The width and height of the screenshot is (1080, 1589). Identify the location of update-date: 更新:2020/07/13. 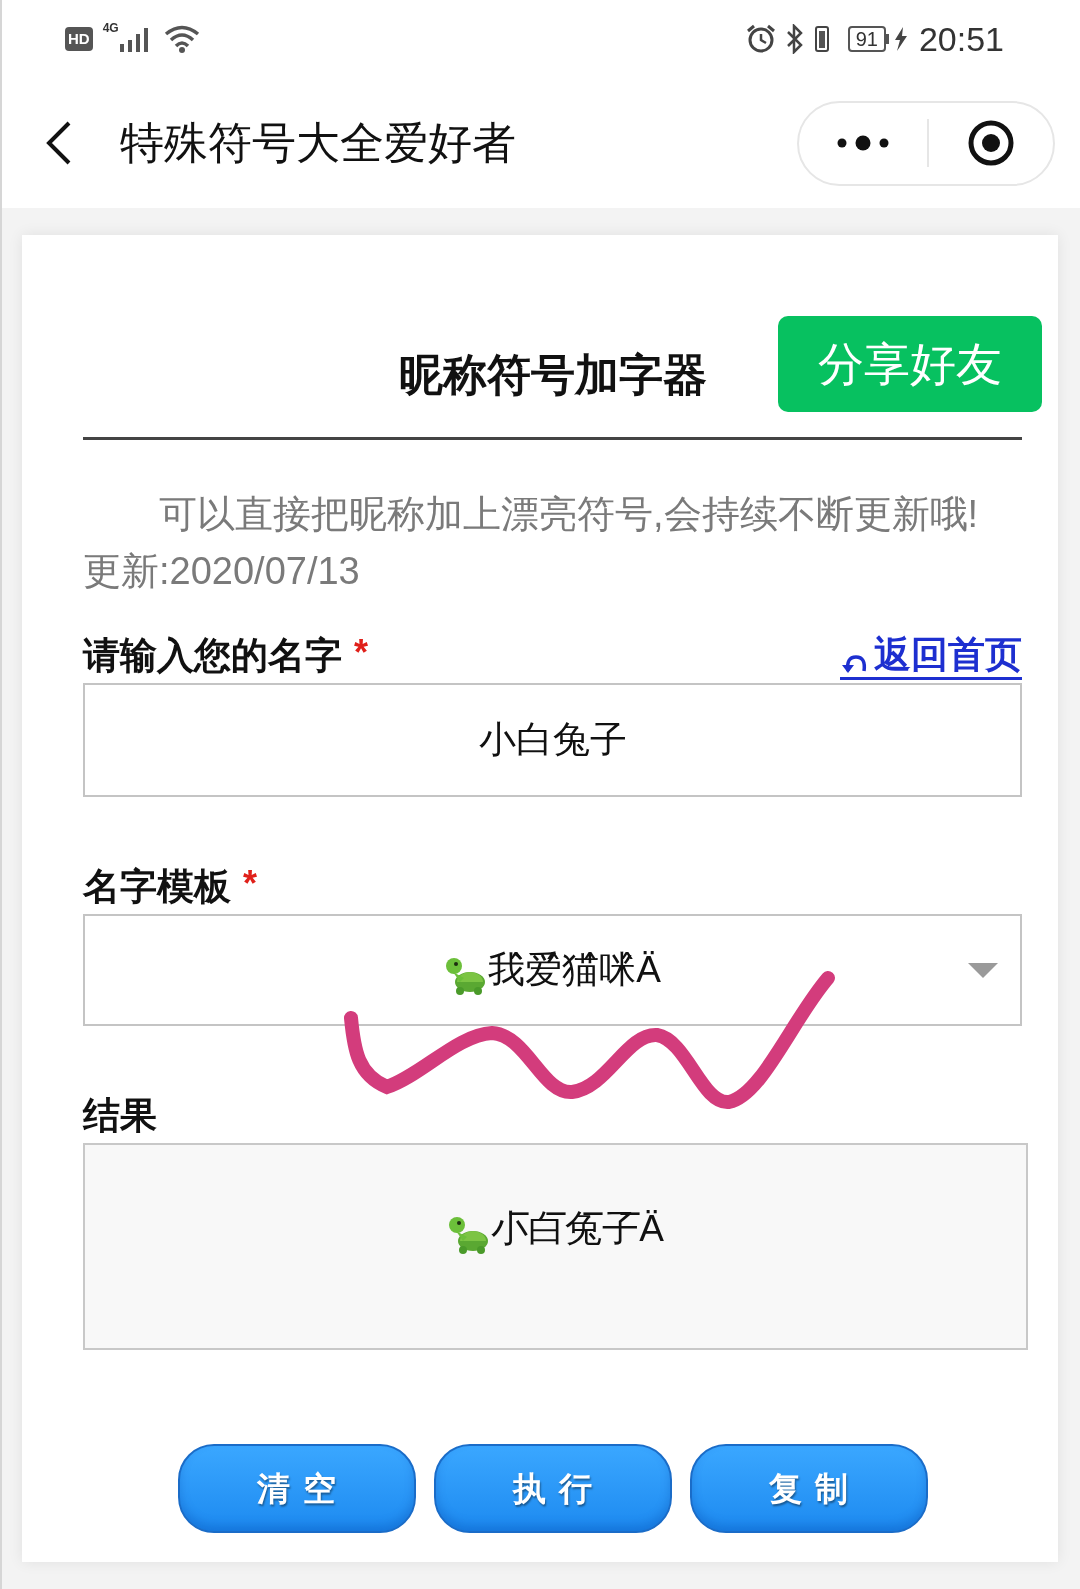
(222, 571).